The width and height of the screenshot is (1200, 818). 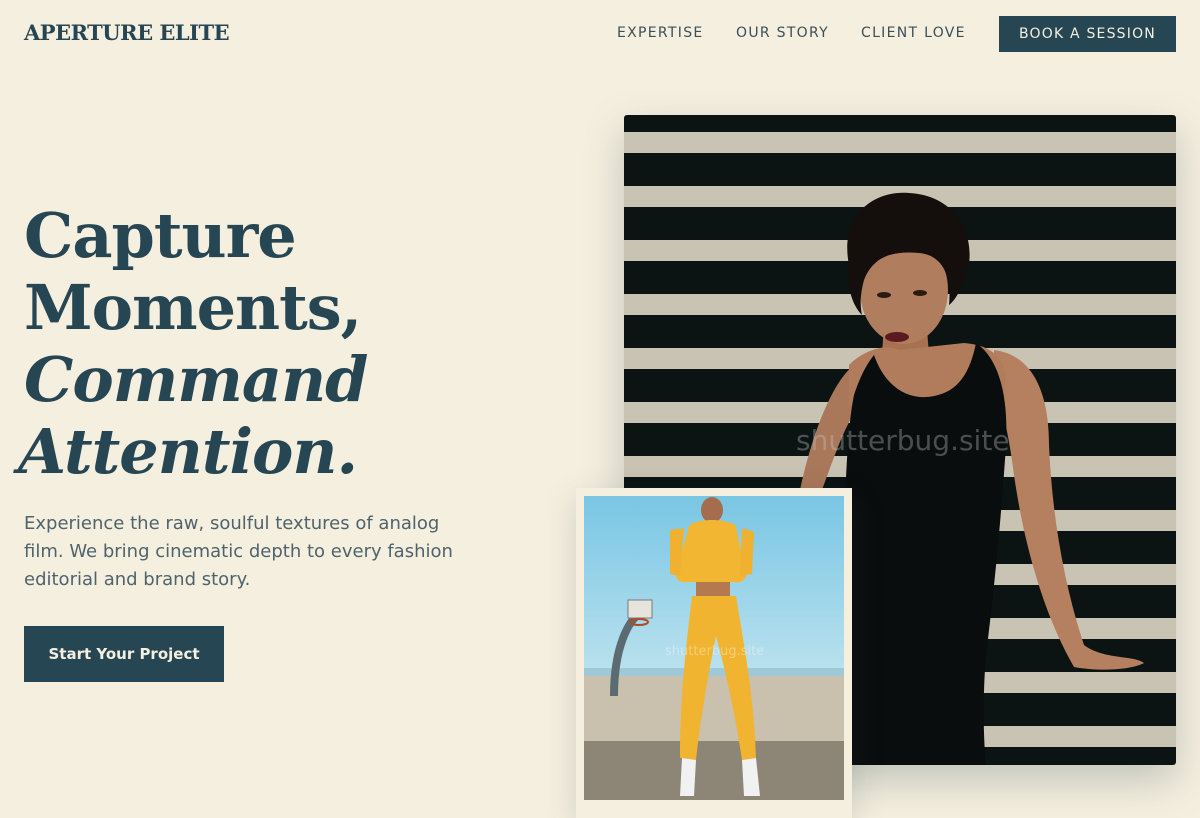 I want to click on hero-title-line-1: Capture, so click(x=160, y=235).